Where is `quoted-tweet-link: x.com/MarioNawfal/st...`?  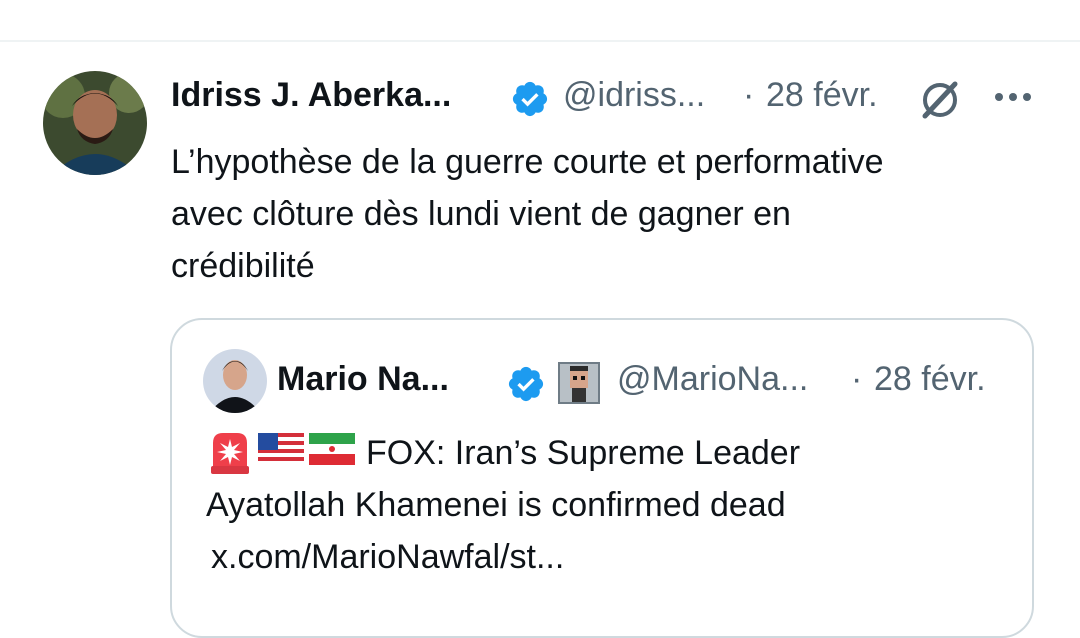 quoted-tweet-link: x.com/MarioNawfal/st... is located at coordinates (387, 557).